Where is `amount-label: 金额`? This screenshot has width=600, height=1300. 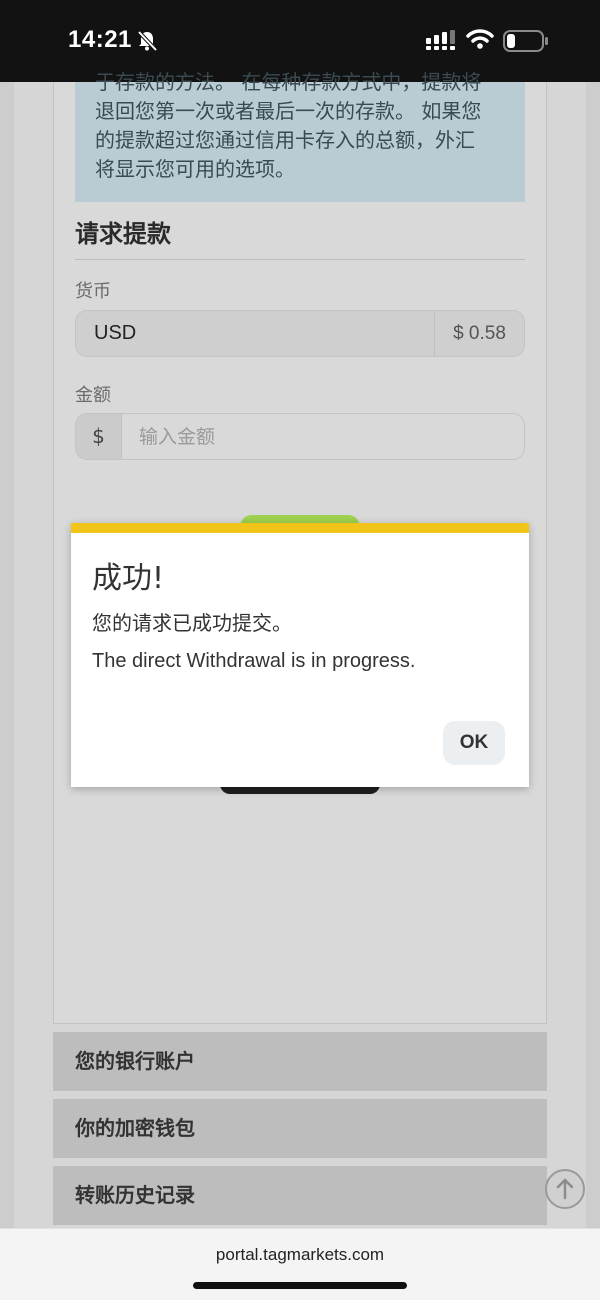
amount-label: 金额 is located at coordinates (93, 395).